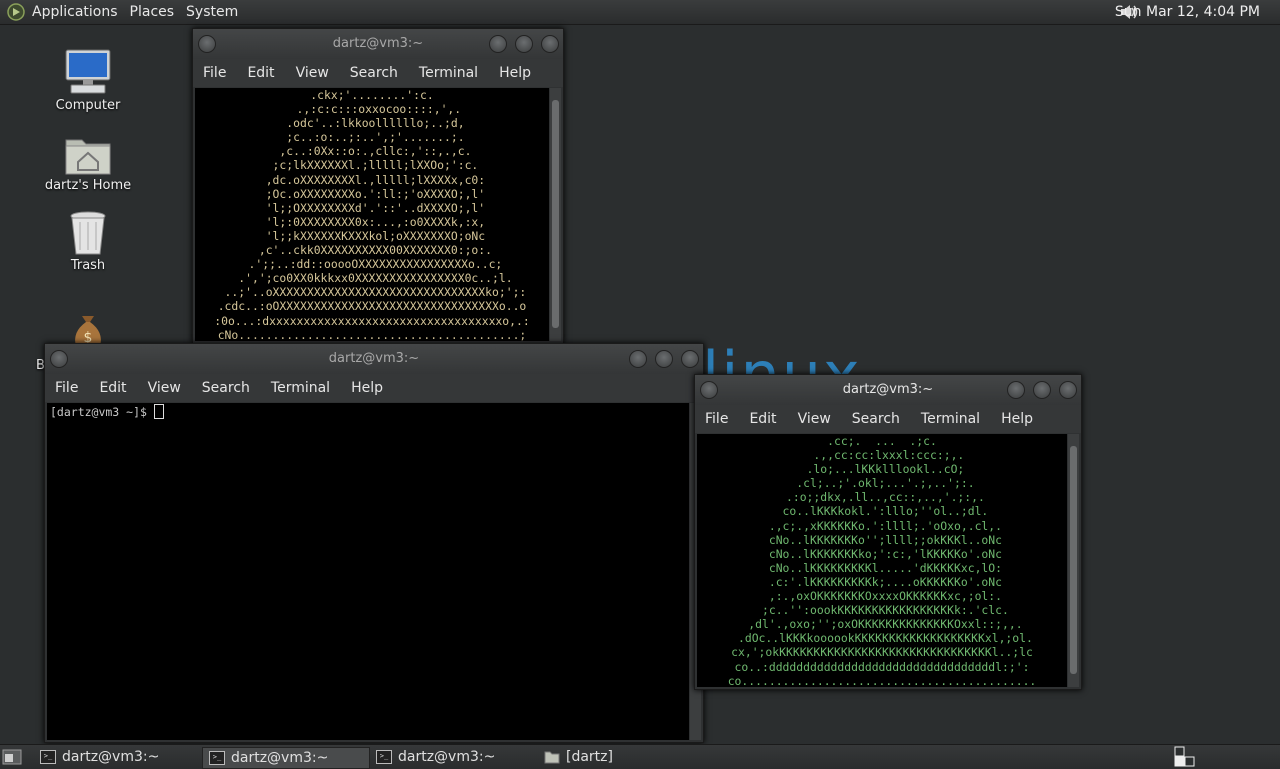 The image size is (1280, 769). Describe the element at coordinates (88, 71) in the screenshot. I see `computer-icon` at that location.